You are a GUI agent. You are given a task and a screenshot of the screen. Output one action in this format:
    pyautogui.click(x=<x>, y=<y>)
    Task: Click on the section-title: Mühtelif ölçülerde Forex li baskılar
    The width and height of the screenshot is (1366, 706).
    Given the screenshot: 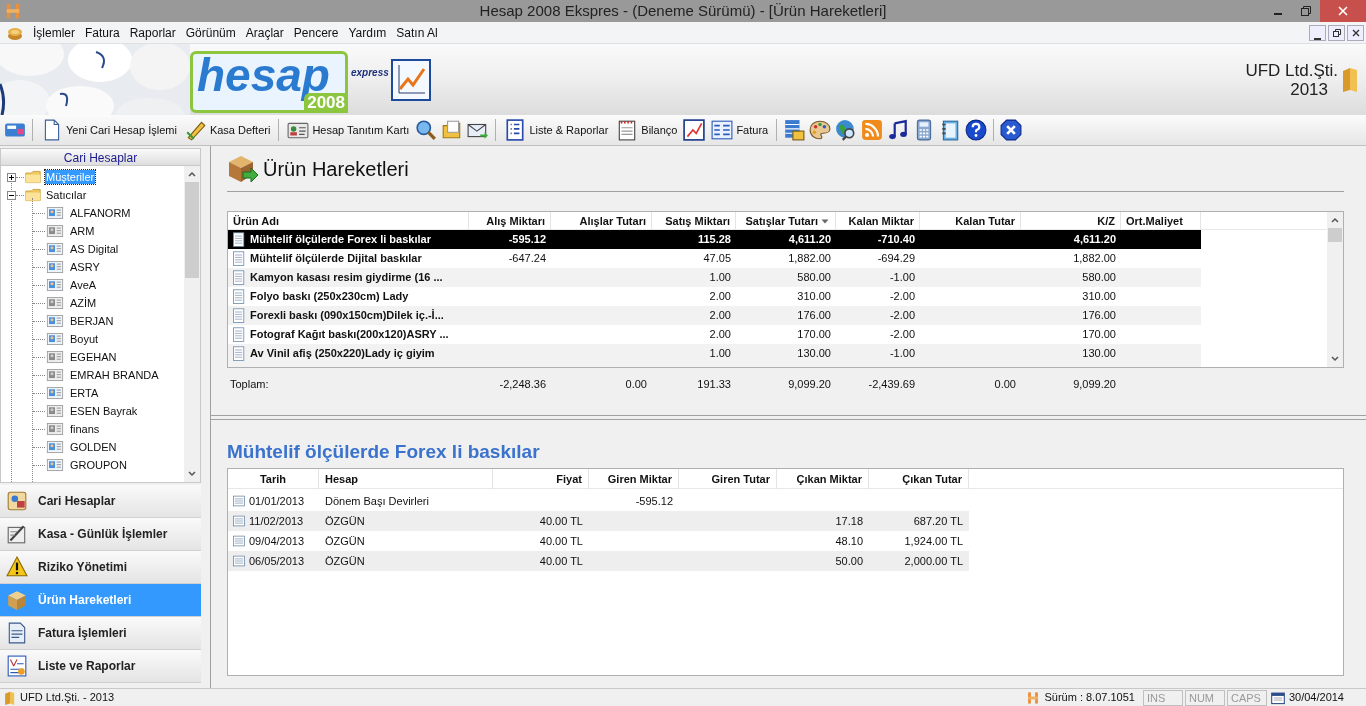 What is the action you would take?
    pyautogui.click(x=384, y=452)
    